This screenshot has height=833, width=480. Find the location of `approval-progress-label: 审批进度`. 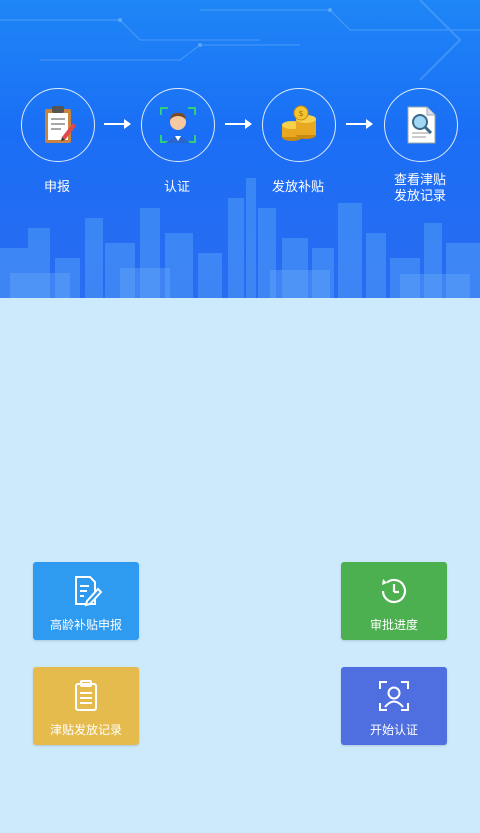

approval-progress-label: 审批进度 is located at coordinates (393, 625).